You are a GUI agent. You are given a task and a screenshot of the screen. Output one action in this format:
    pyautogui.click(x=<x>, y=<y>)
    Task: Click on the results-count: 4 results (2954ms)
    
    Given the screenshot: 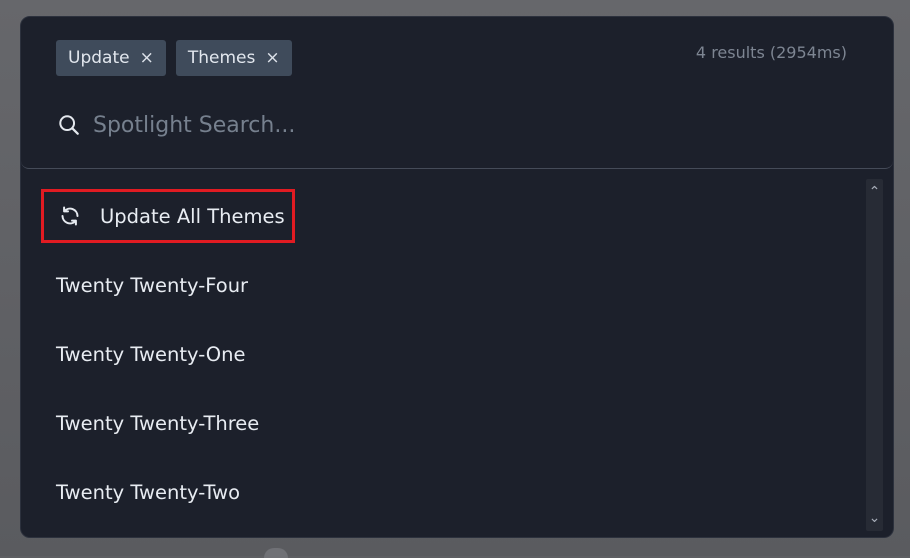 What is the action you would take?
    pyautogui.click(x=771, y=52)
    